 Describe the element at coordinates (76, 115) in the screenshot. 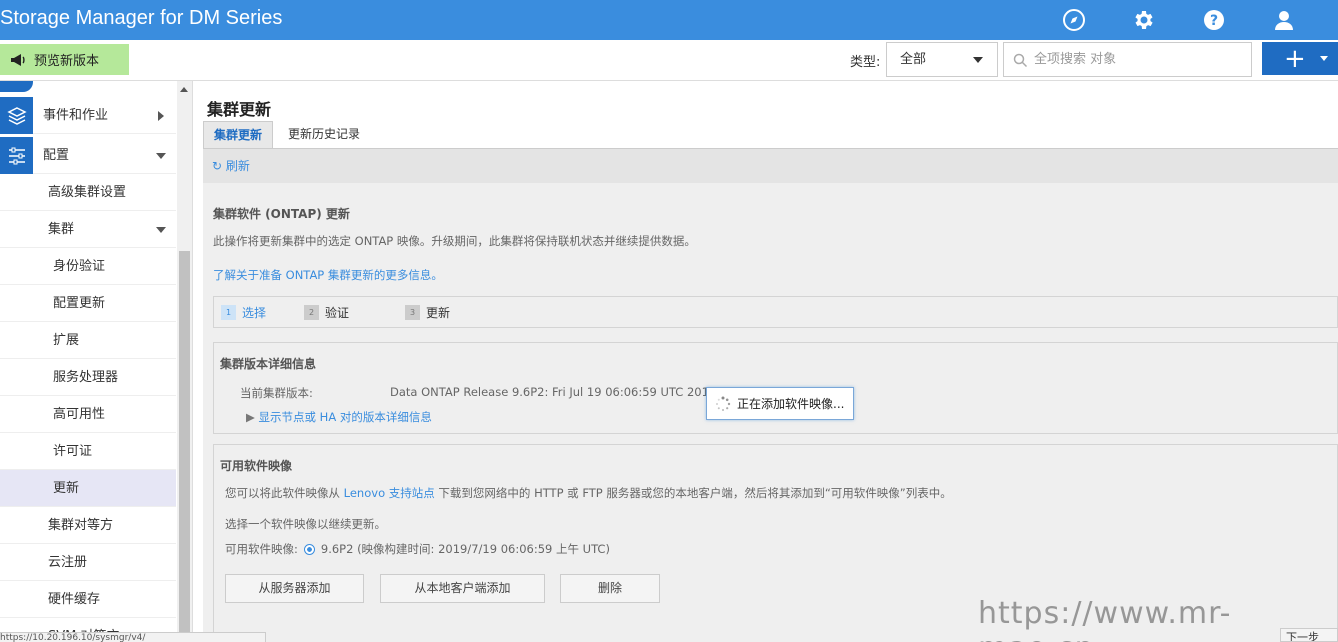

I see `sidebar-item-label: 事件和作业` at that location.